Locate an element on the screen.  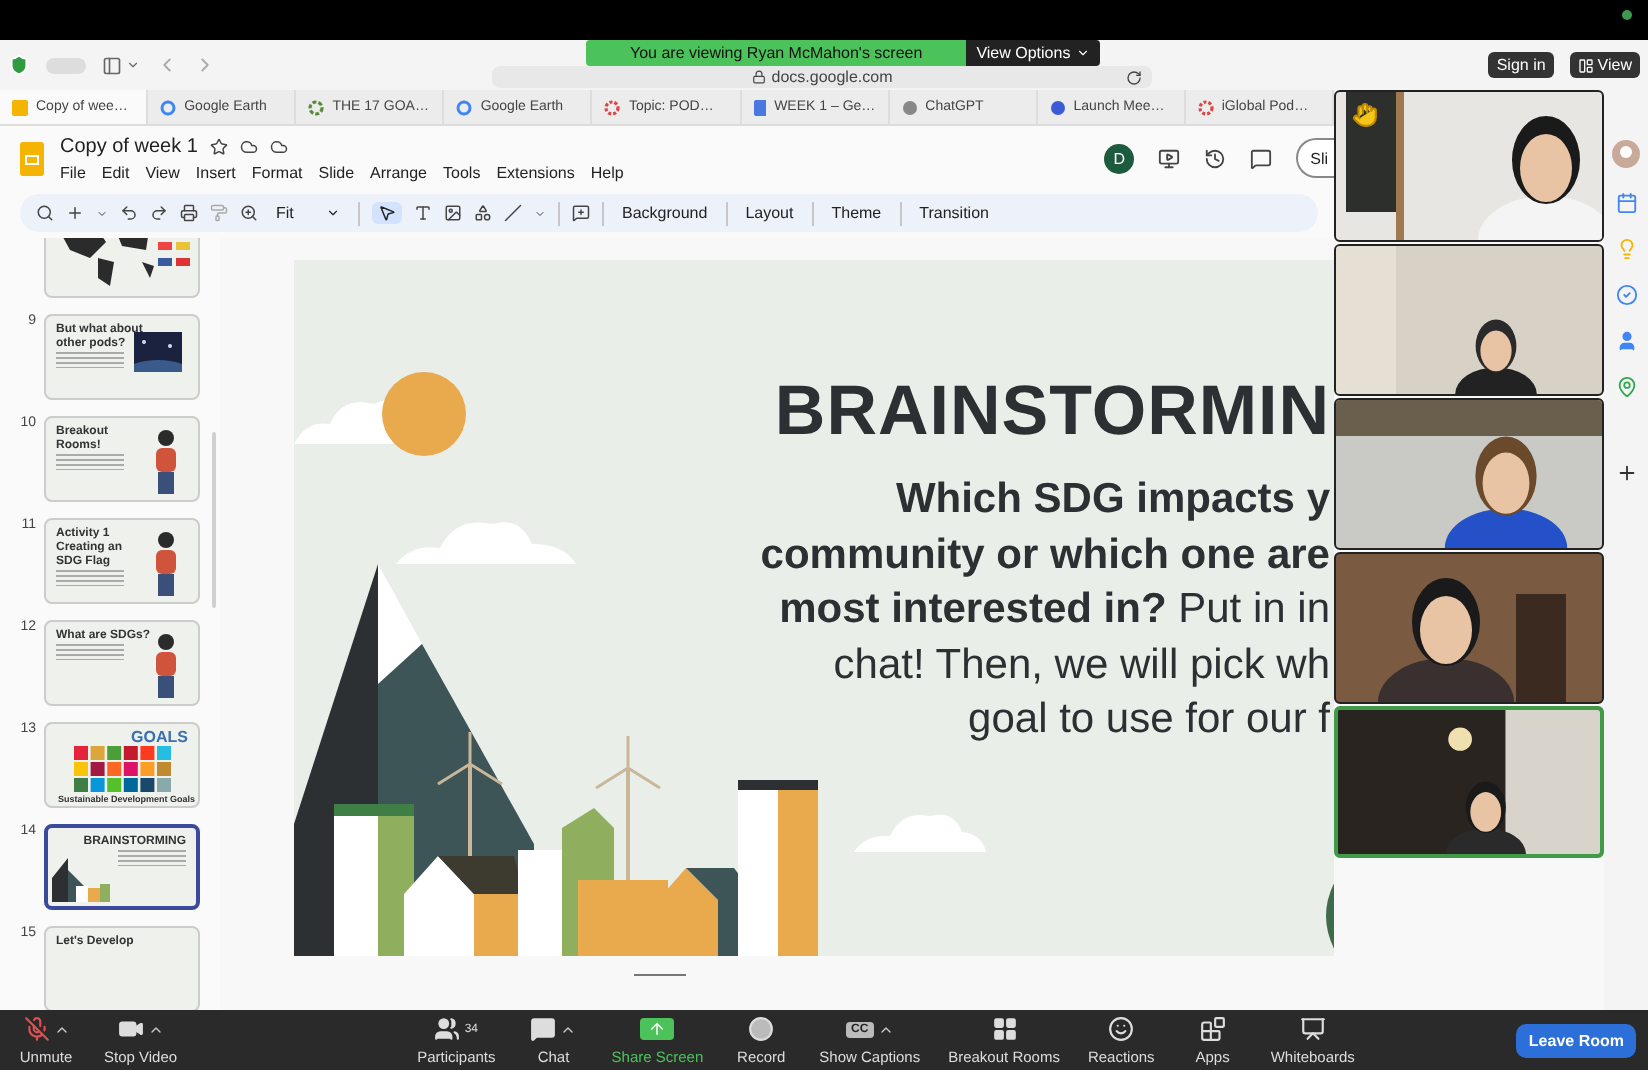
slide-body-line: goal to use for our f is located at coordinates (1149, 720).